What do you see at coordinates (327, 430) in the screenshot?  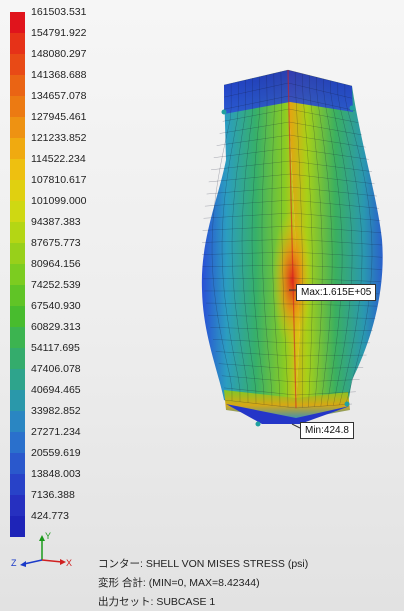 I see `min-callout: Min:424.8` at bounding box center [327, 430].